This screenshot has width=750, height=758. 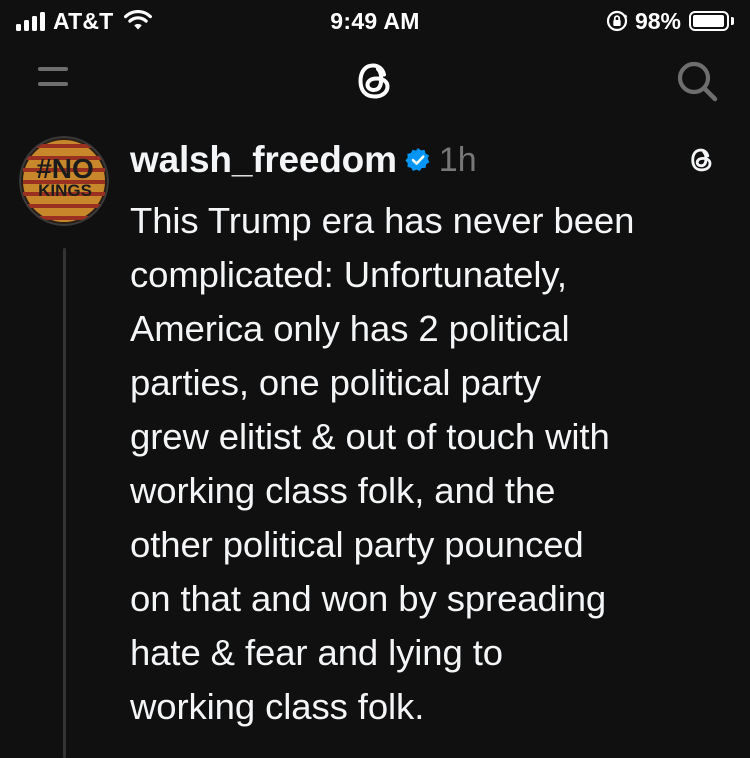 What do you see at coordinates (348, 274) in the screenshot?
I see `post-text-line: complicated: Unfortunately,` at bounding box center [348, 274].